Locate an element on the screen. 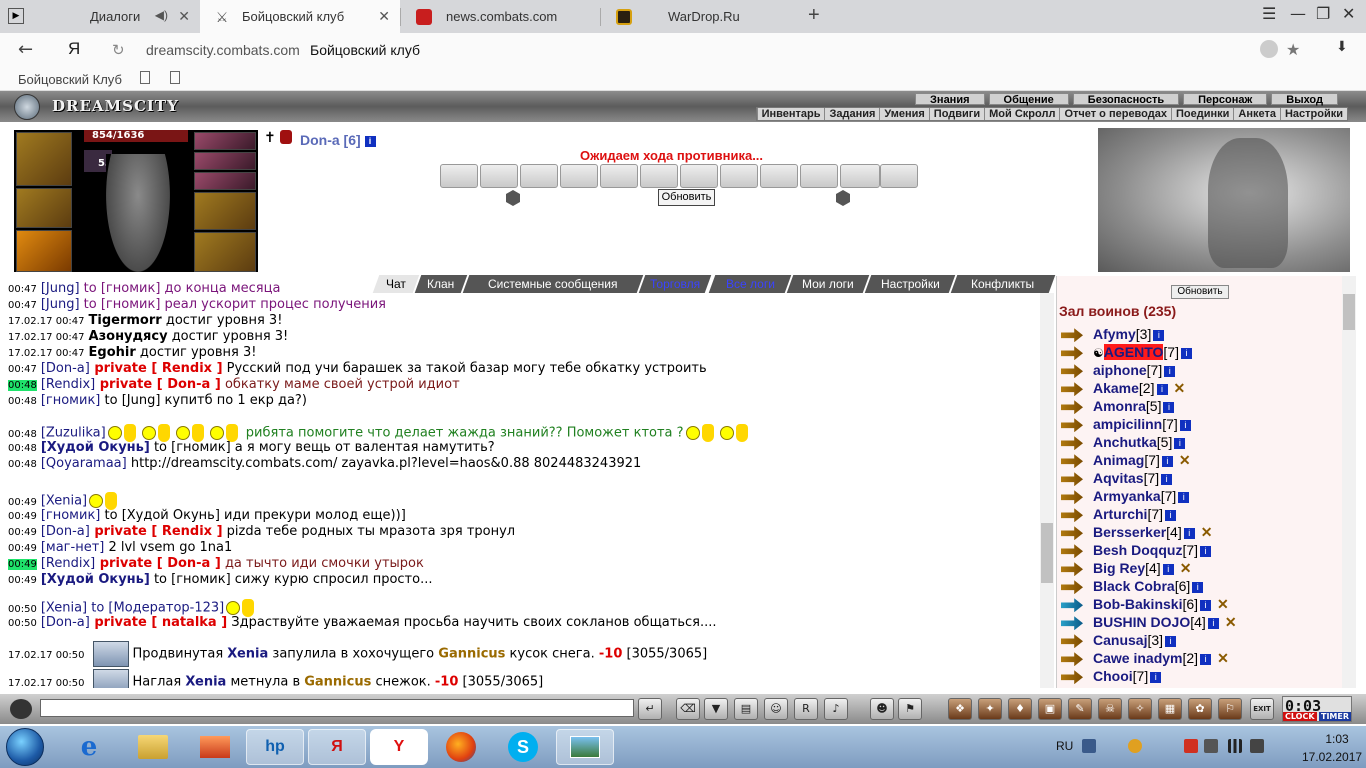  chat-scroll-thumb is located at coordinates (1047, 553).